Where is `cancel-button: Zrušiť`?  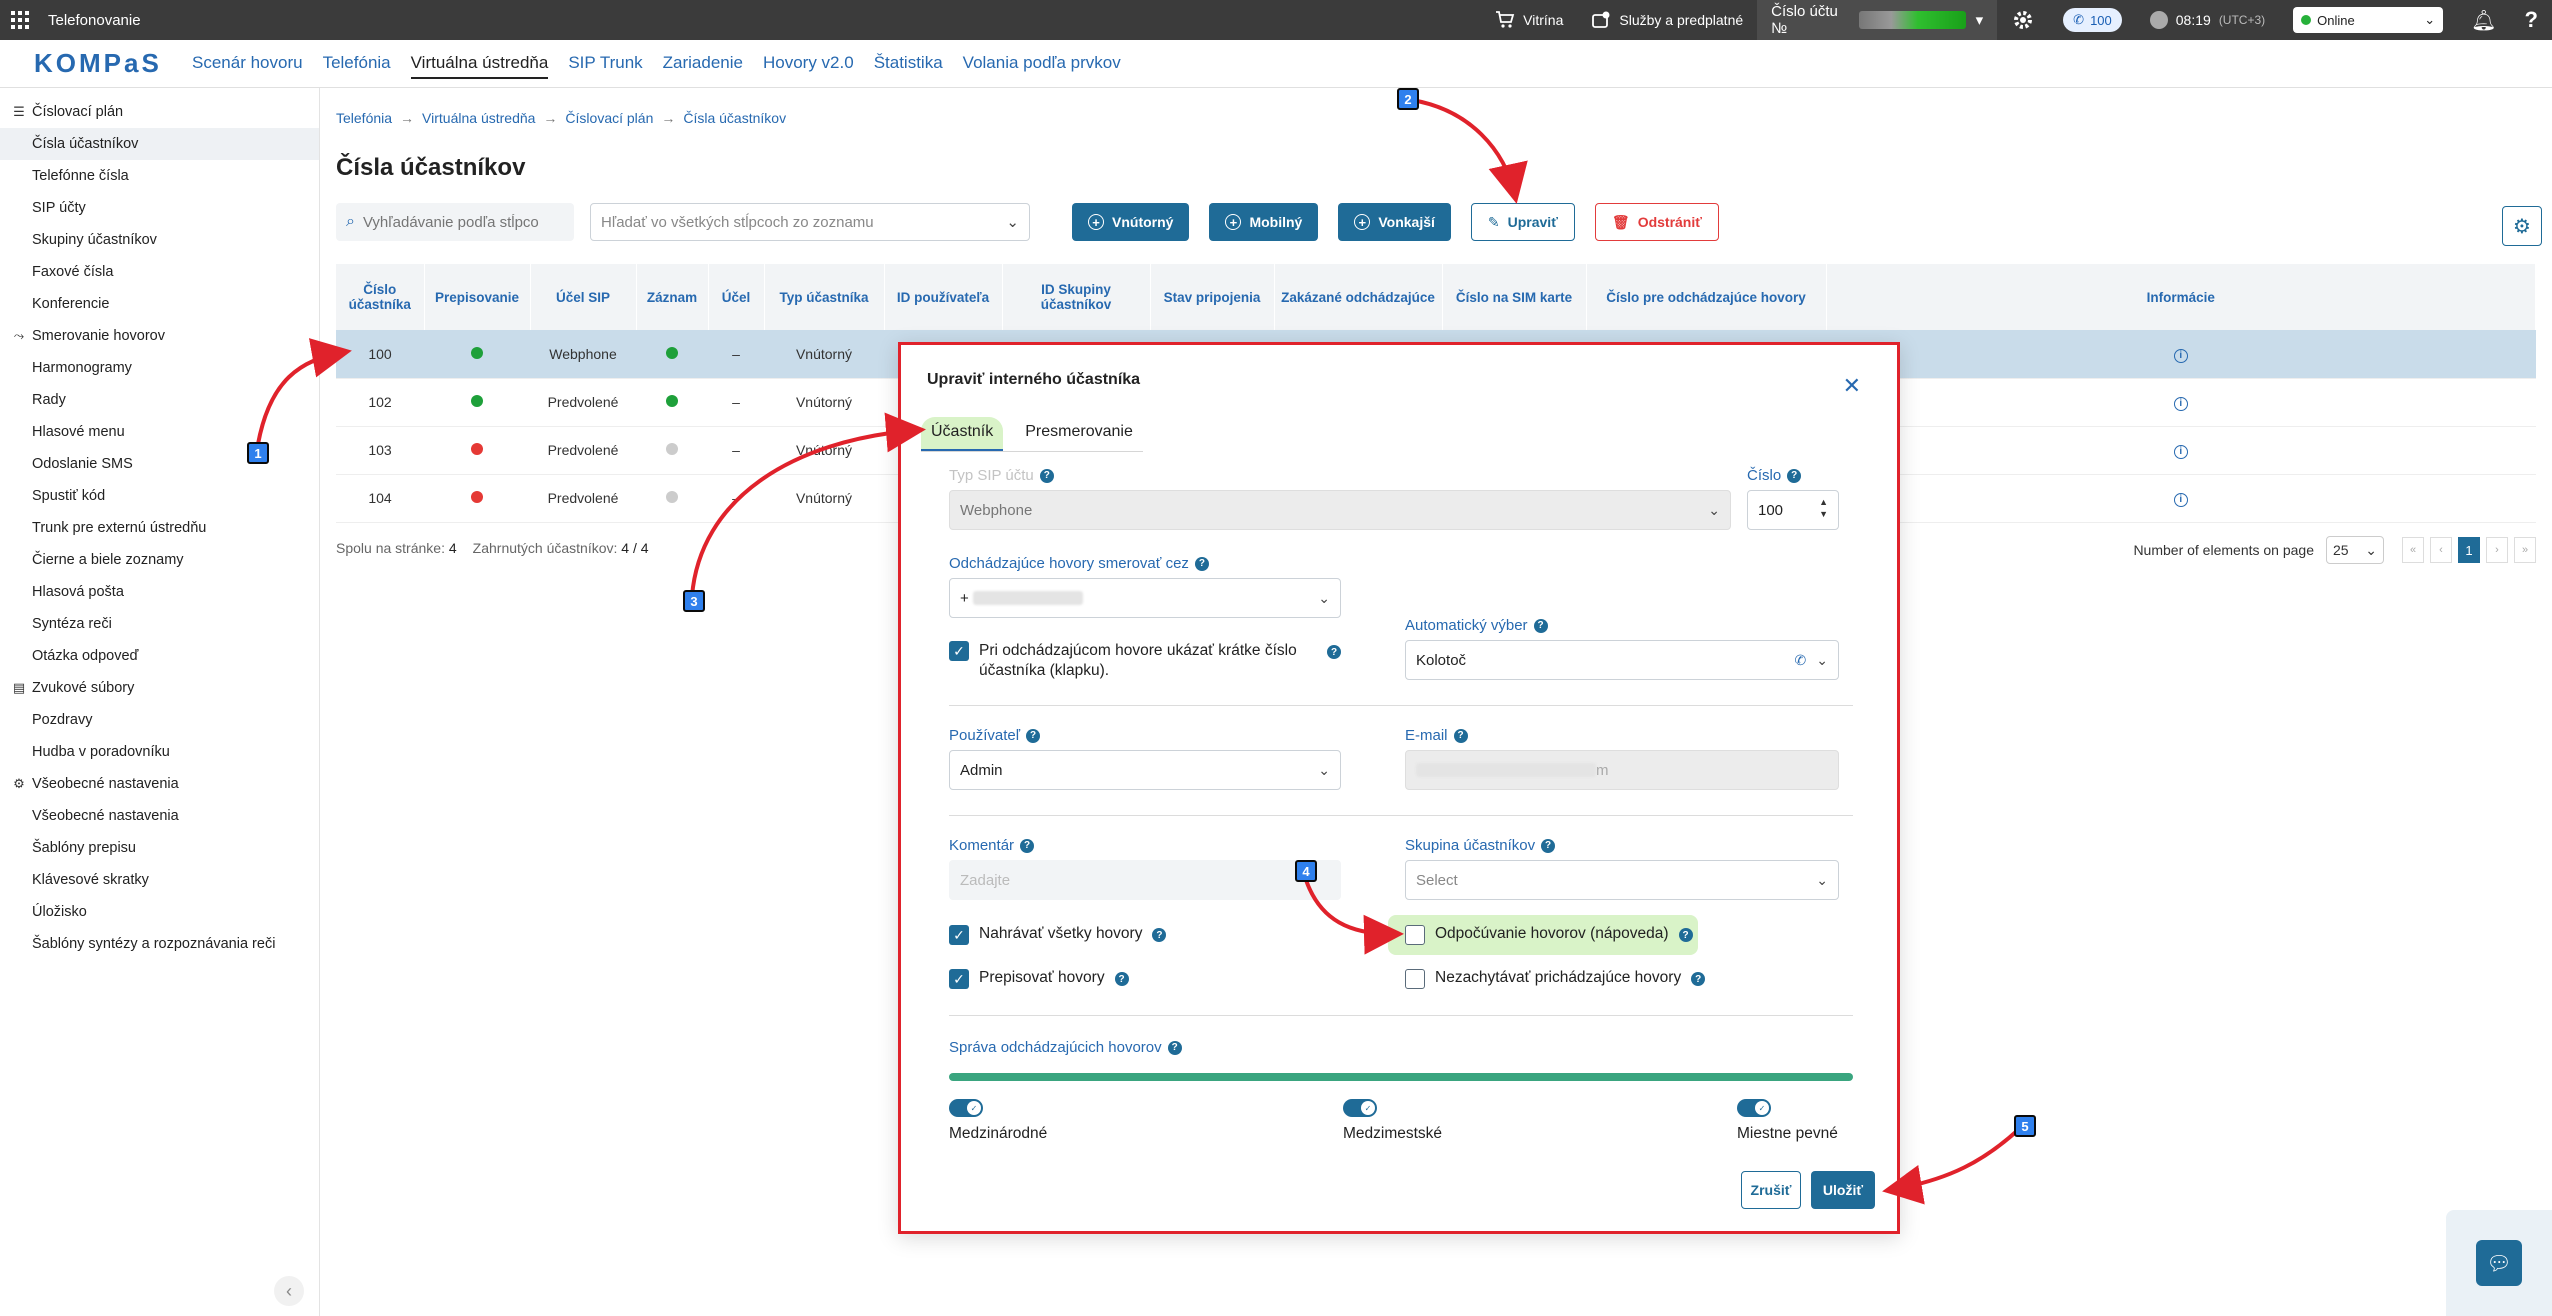 cancel-button: Zrušiť is located at coordinates (1771, 1190).